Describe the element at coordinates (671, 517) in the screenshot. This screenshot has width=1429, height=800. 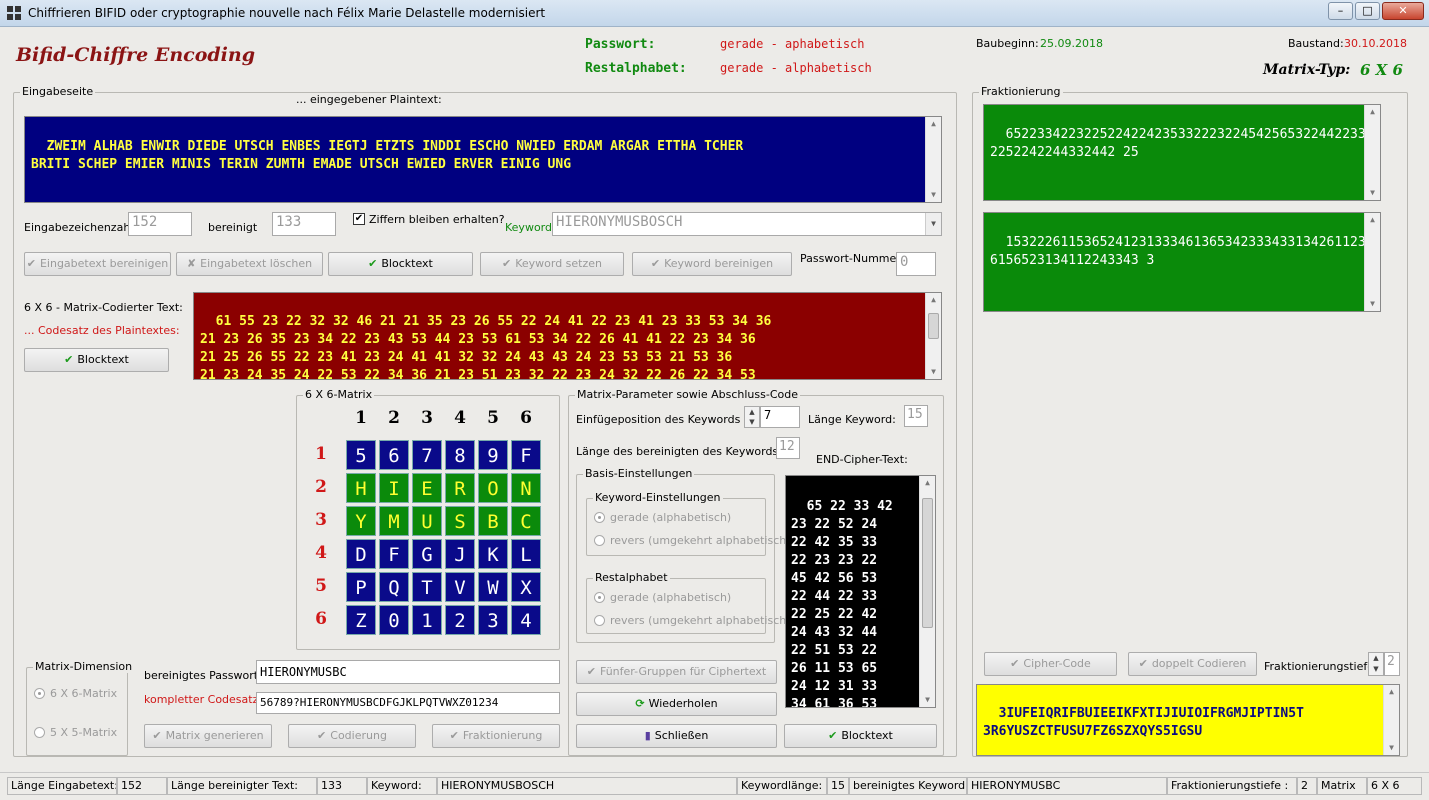
I see `kw-option-straight-label: gerade (alphabetisch)` at that location.